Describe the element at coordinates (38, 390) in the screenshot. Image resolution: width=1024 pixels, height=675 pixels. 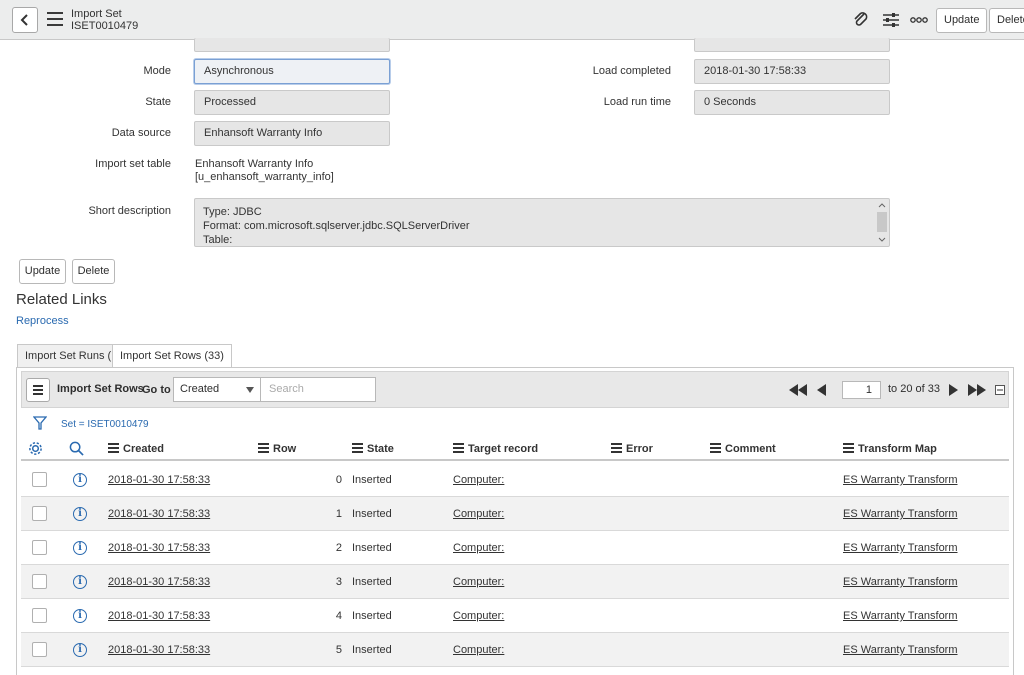
I see `list-menu-button` at that location.